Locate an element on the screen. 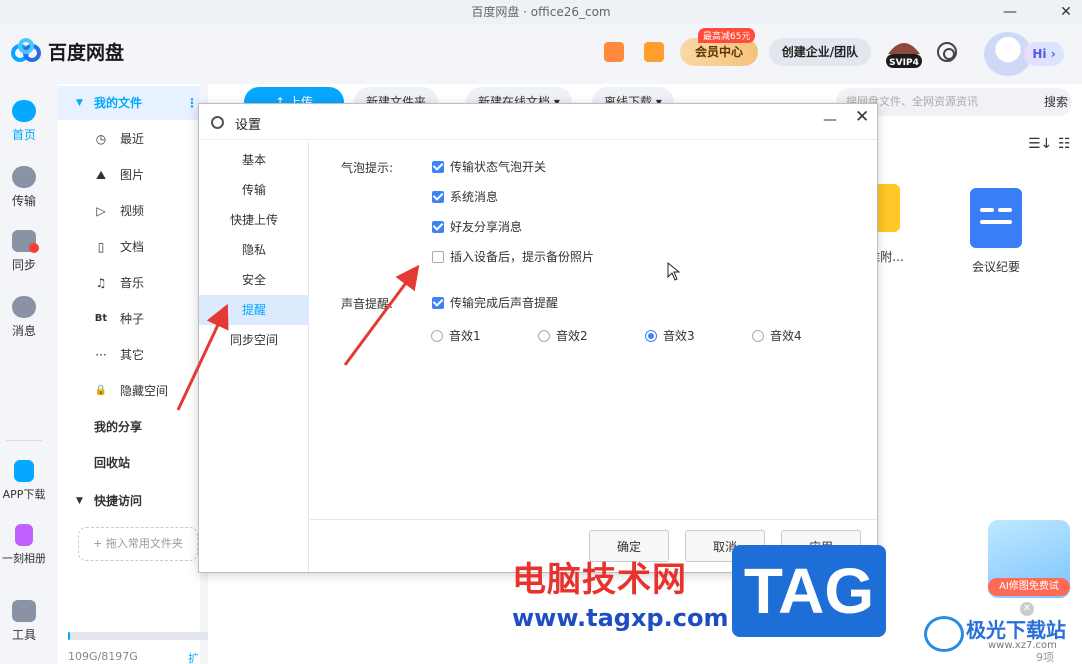  rail-message-label: 消息 is located at coordinates (23, 331).